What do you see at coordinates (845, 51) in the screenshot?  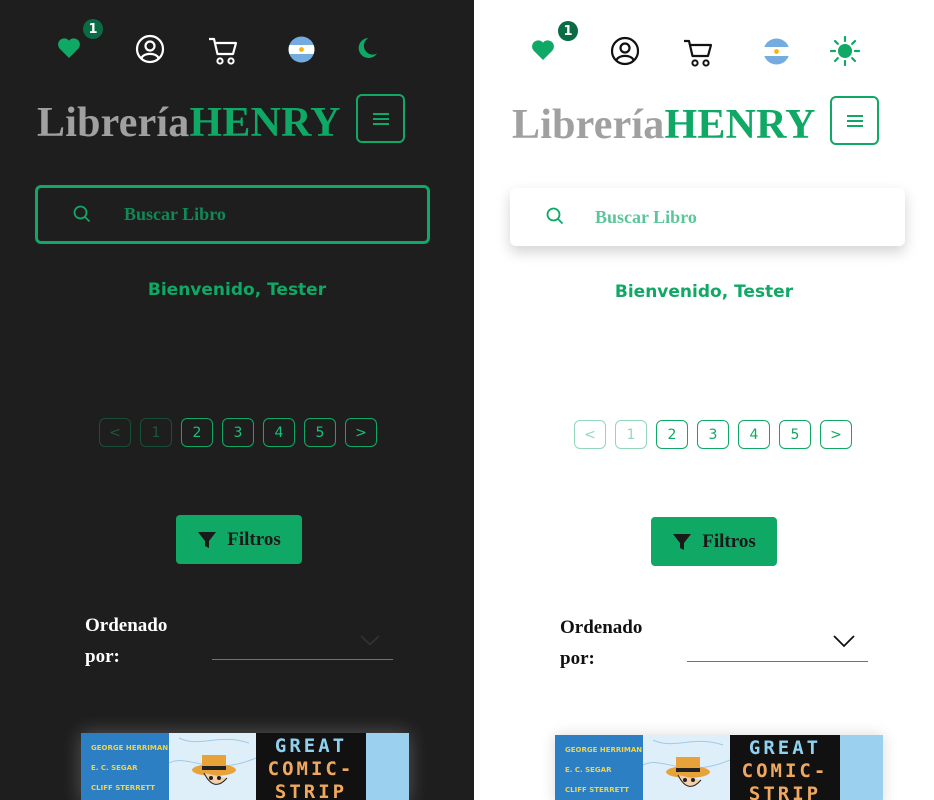 I see `sun-icon` at bounding box center [845, 51].